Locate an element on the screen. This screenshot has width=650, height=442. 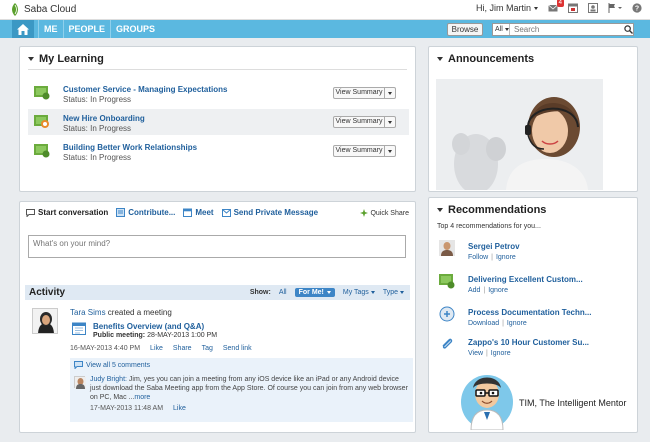
follow-link: Follow is located at coordinates (478, 257).